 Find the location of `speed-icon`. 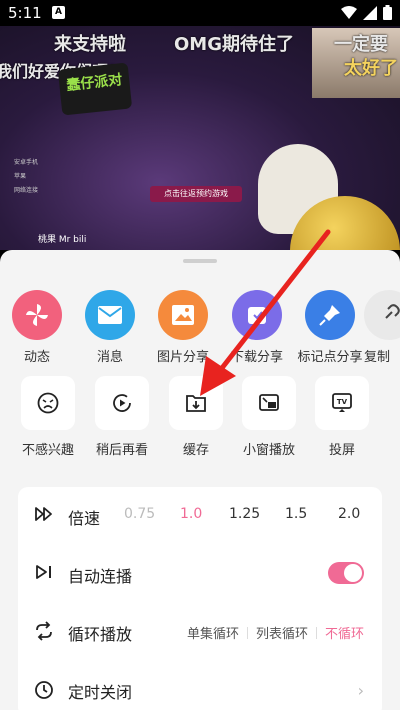

speed-icon is located at coordinates (43, 514).